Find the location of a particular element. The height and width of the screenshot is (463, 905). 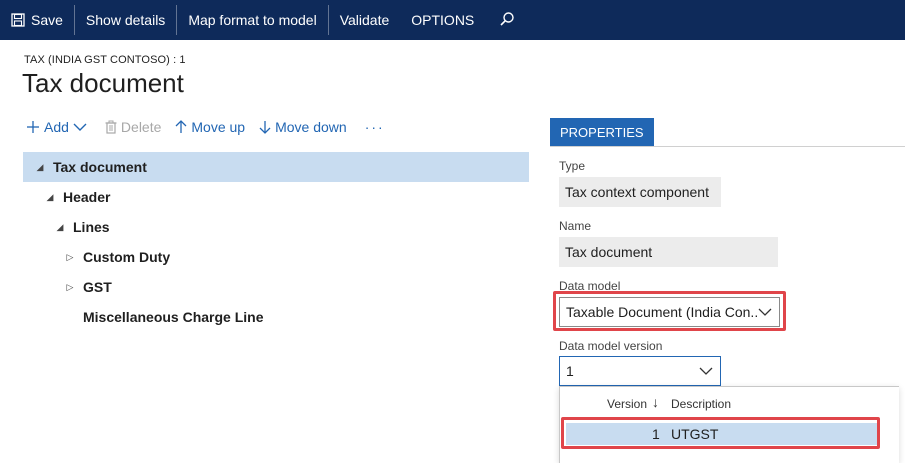

tree-node-label: GST is located at coordinates (97, 287).